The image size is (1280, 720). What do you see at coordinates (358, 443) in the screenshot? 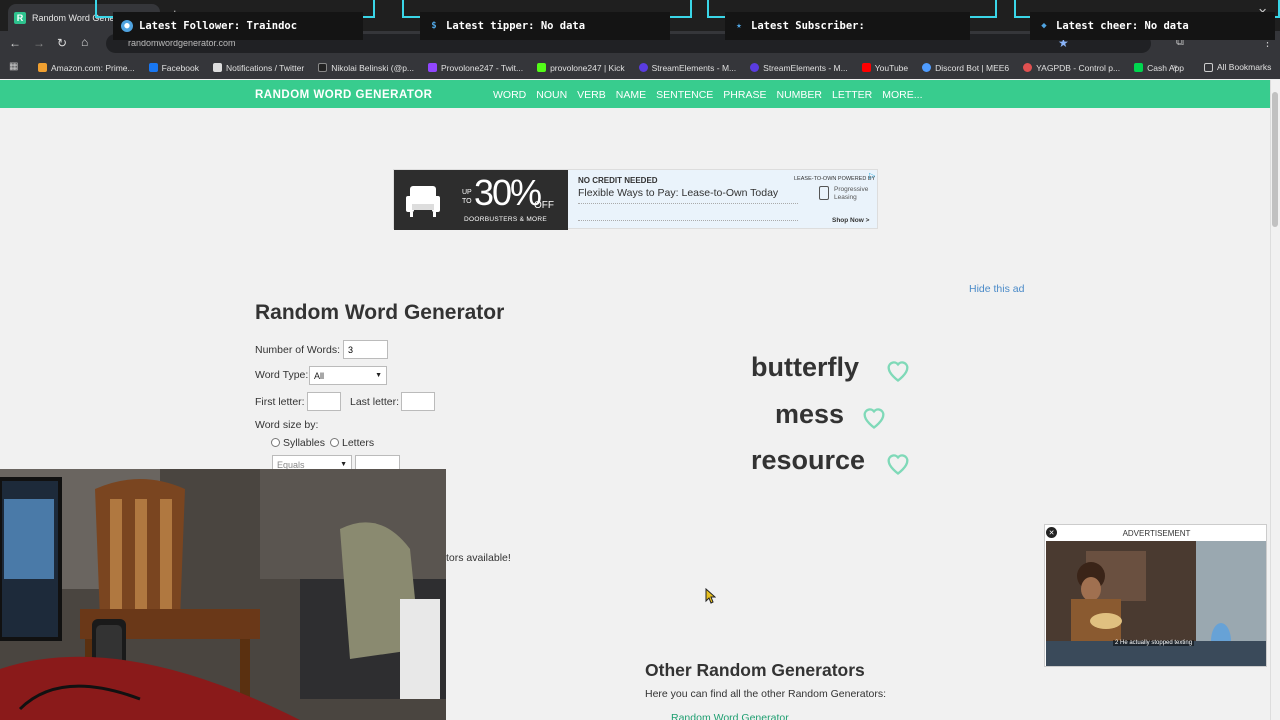
I see `letters-label: Letters` at bounding box center [358, 443].